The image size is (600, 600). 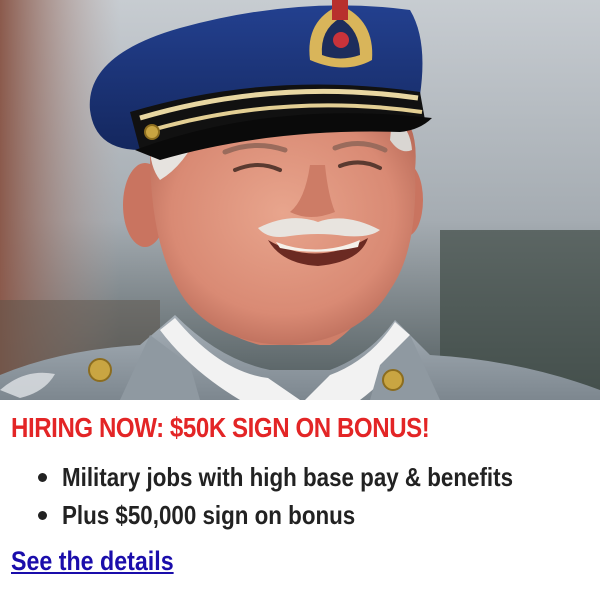 I want to click on benefit-text: Plus $50,000 sign on bonus, so click(x=209, y=515).